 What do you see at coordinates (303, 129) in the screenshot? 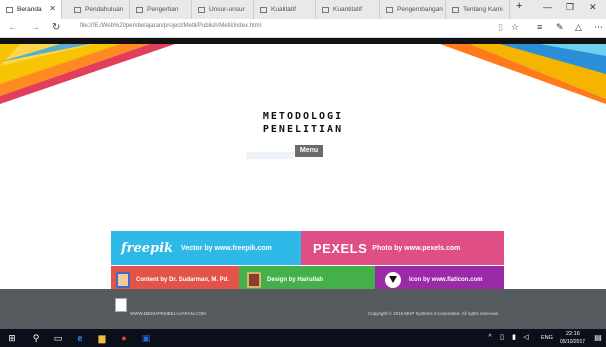
I see `title-line-2: PENELITIAN` at bounding box center [303, 129].